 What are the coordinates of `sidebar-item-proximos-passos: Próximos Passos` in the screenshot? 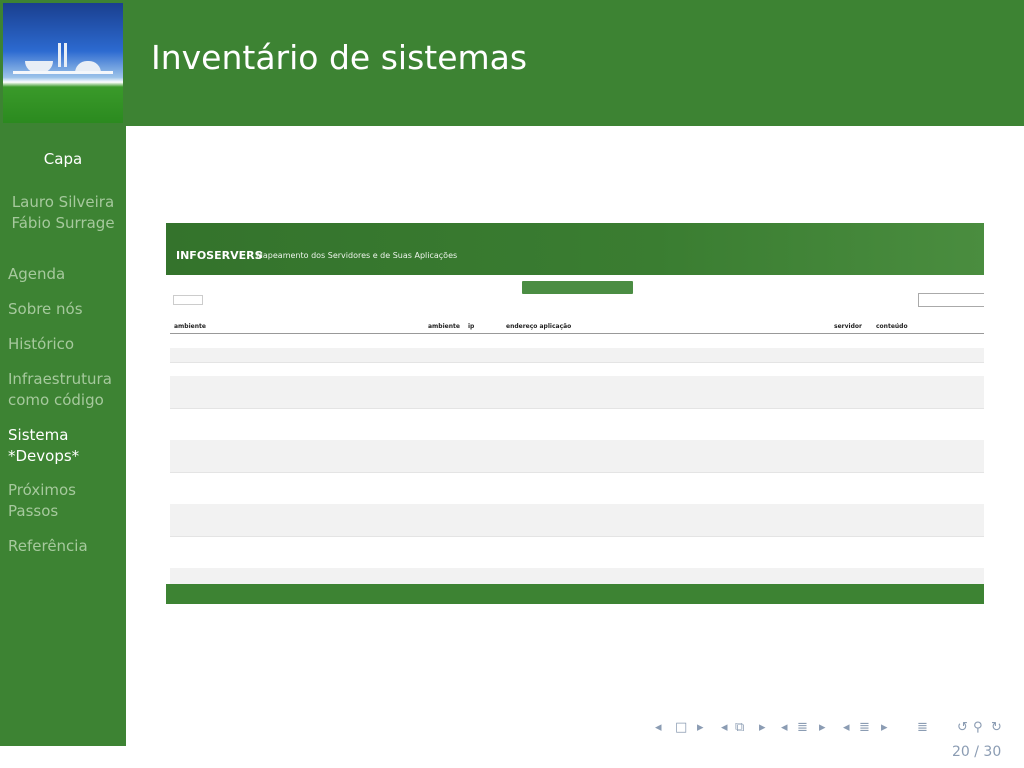 It's located at (65, 501).